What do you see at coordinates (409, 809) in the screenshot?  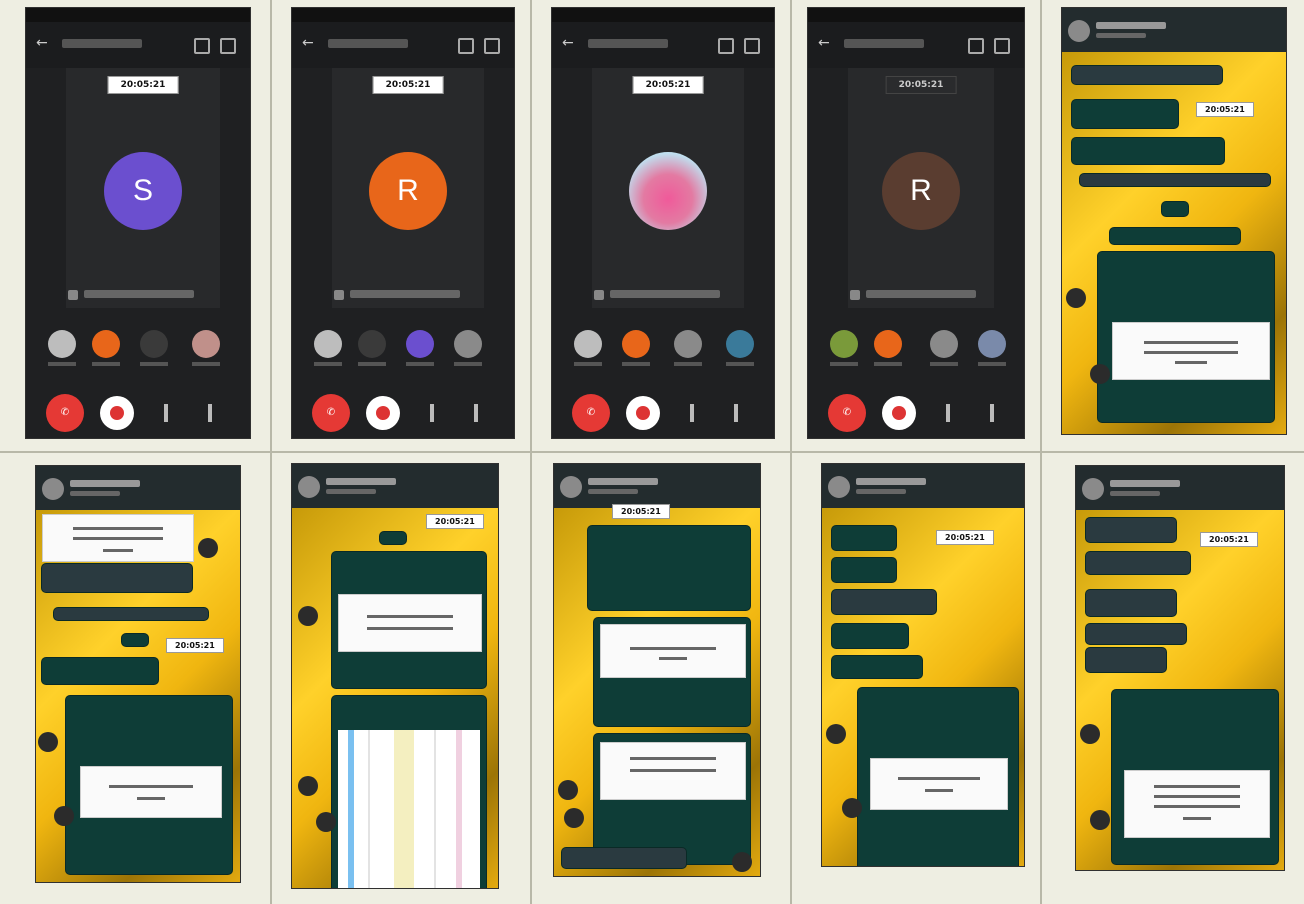 I see `spreadsheet-image` at bounding box center [409, 809].